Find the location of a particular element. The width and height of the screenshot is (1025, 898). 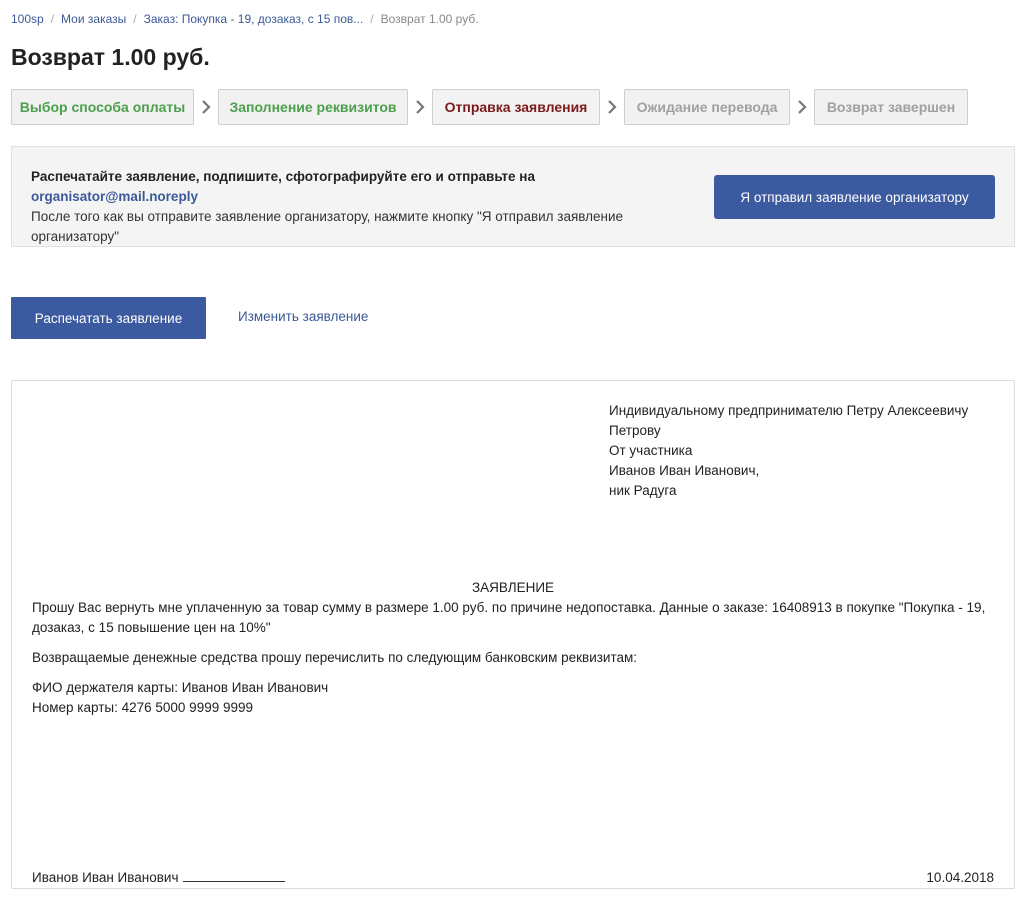

addressee-line: ник Радуга is located at coordinates (643, 490).